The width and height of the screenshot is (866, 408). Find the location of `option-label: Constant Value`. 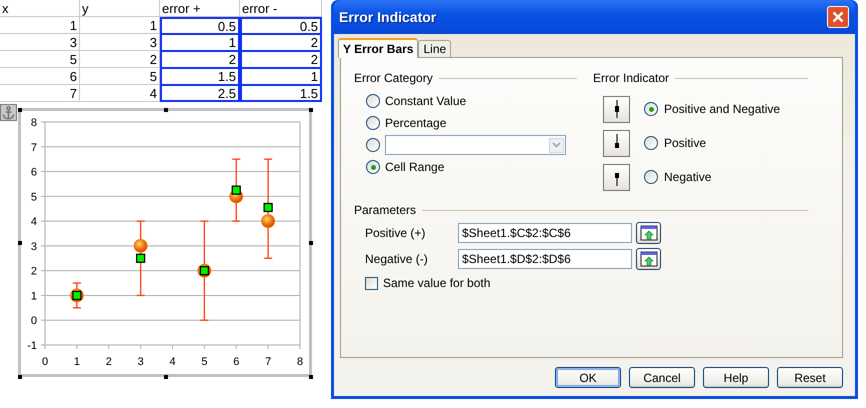

option-label: Constant Value is located at coordinates (425, 101).